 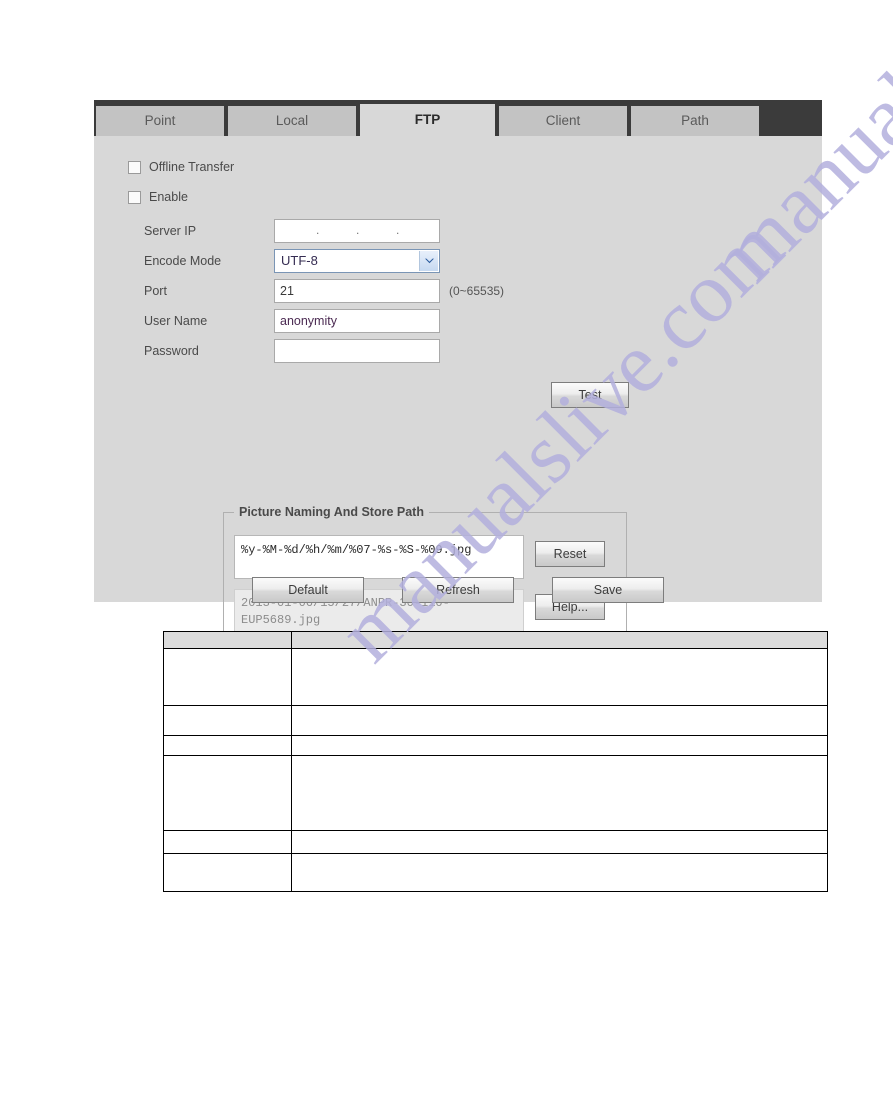 I want to click on encode-mode-label: Encode Mode, so click(x=183, y=261).